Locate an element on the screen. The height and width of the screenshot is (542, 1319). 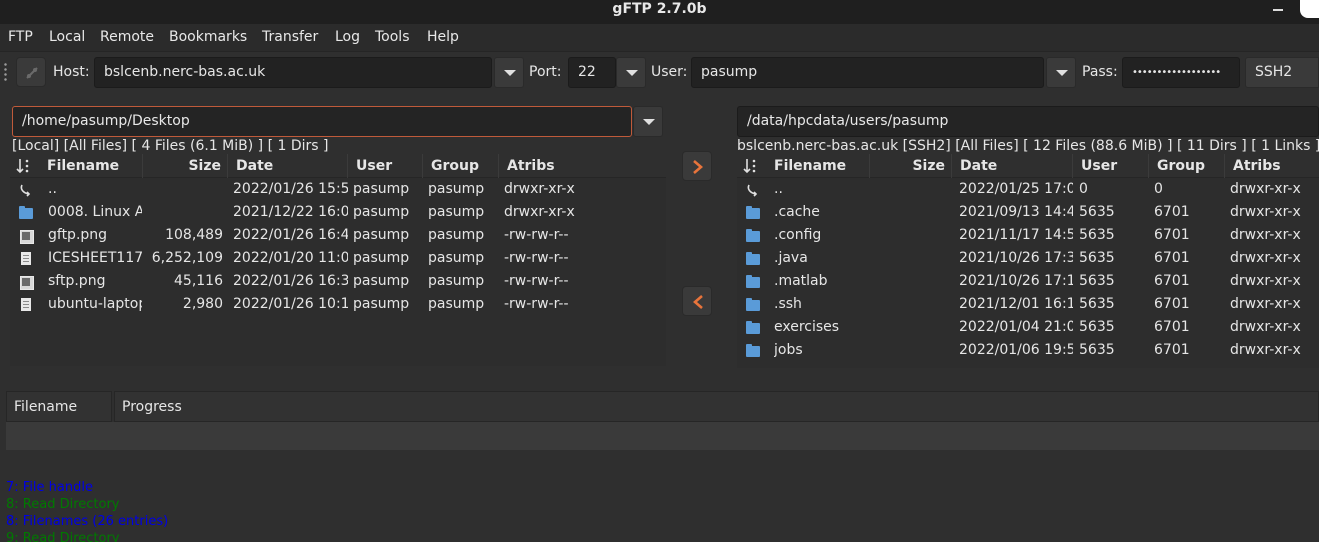
local-col-attribs: Atribs is located at coordinates (582, 166).